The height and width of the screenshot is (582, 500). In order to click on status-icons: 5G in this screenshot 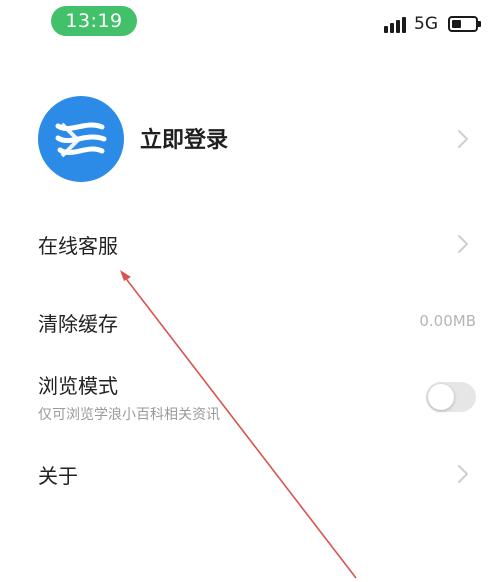, I will do `click(432, 24)`.